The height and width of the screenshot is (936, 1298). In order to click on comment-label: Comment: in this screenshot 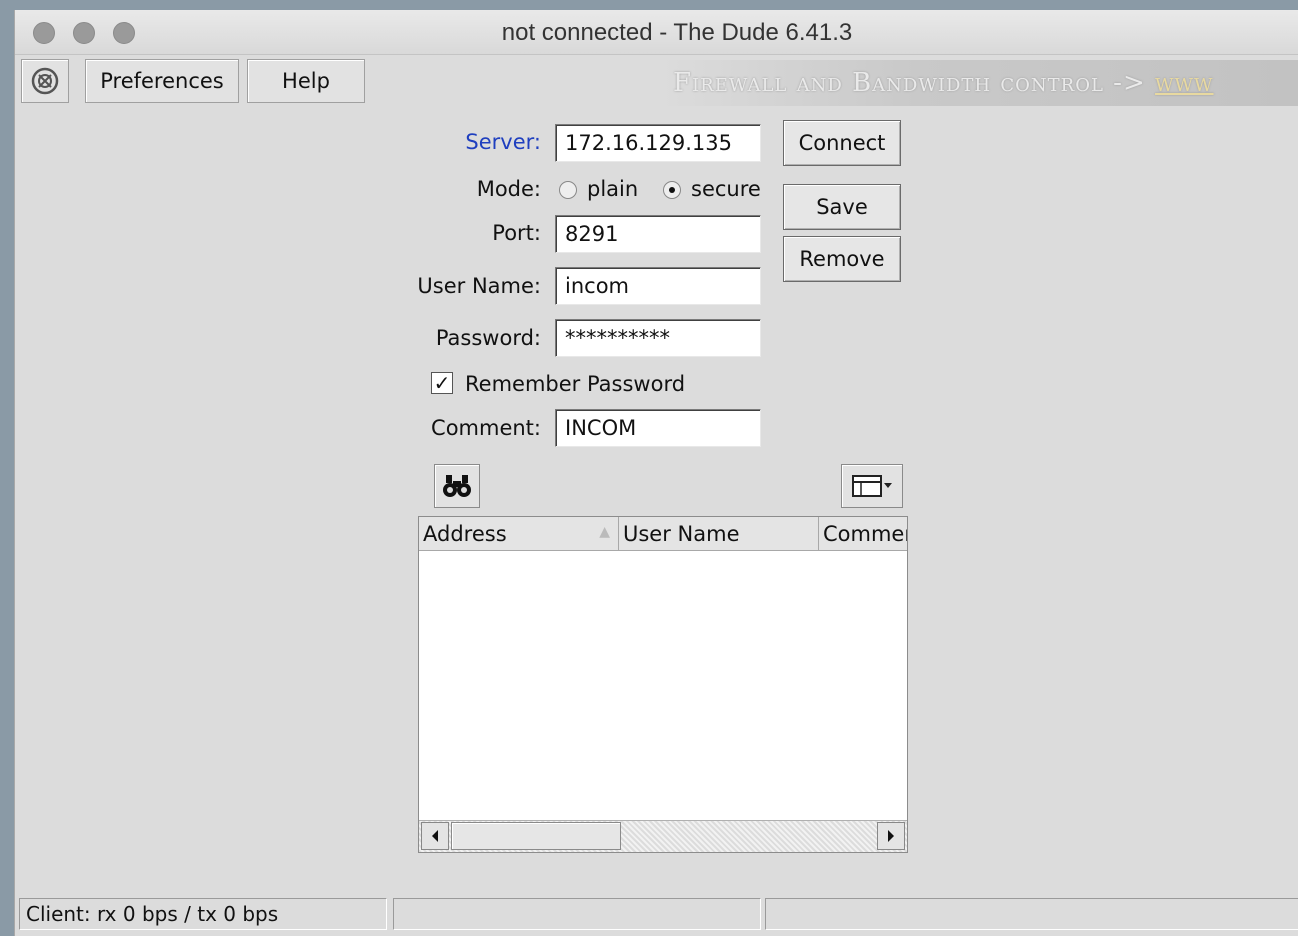, I will do `click(486, 428)`.